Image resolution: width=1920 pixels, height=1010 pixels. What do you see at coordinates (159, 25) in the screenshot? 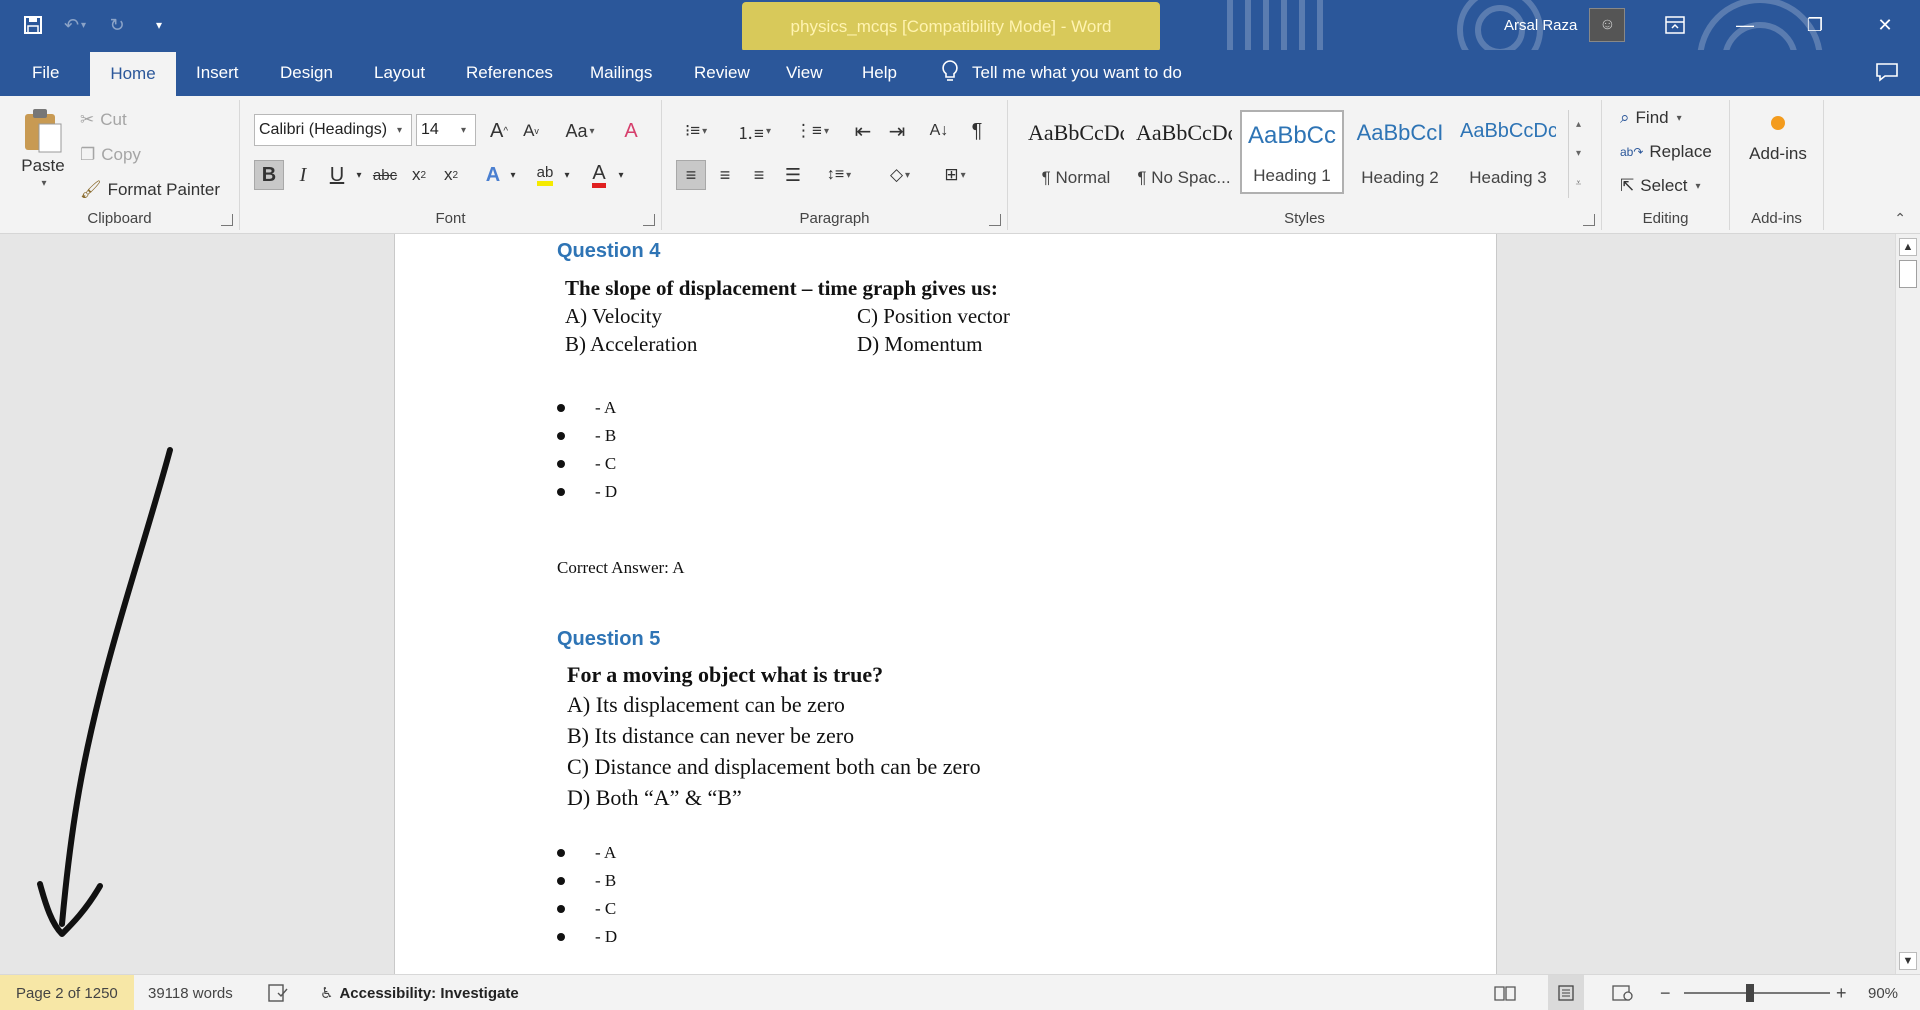
I see `customize-qat-icon: ▾` at bounding box center [159, 25].